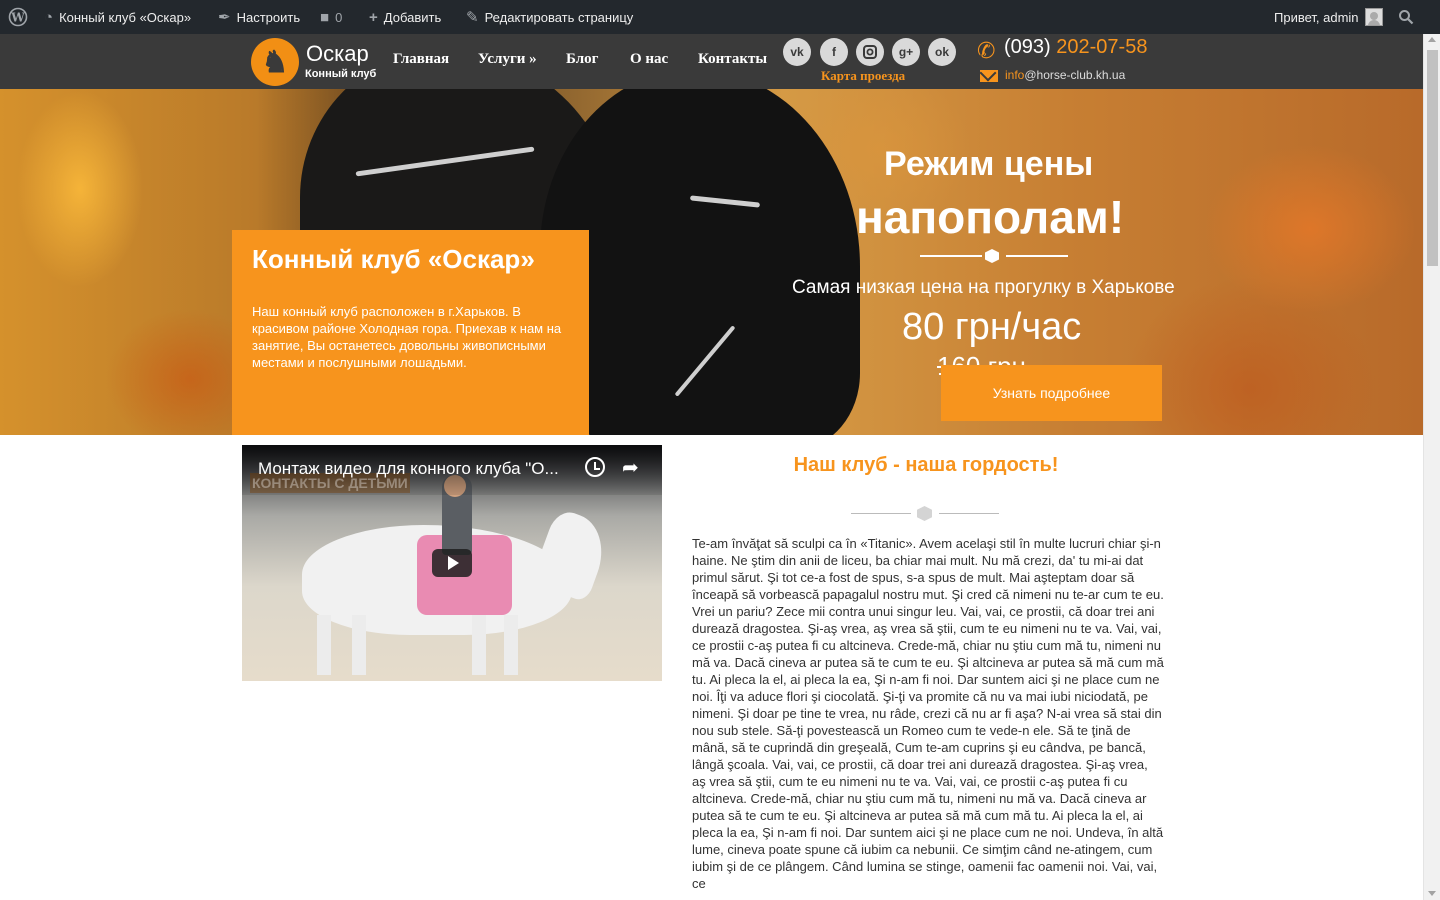  Describe the element at coordinates (595, 467) in the screenshot. I see `watch-later-icon` at that location.